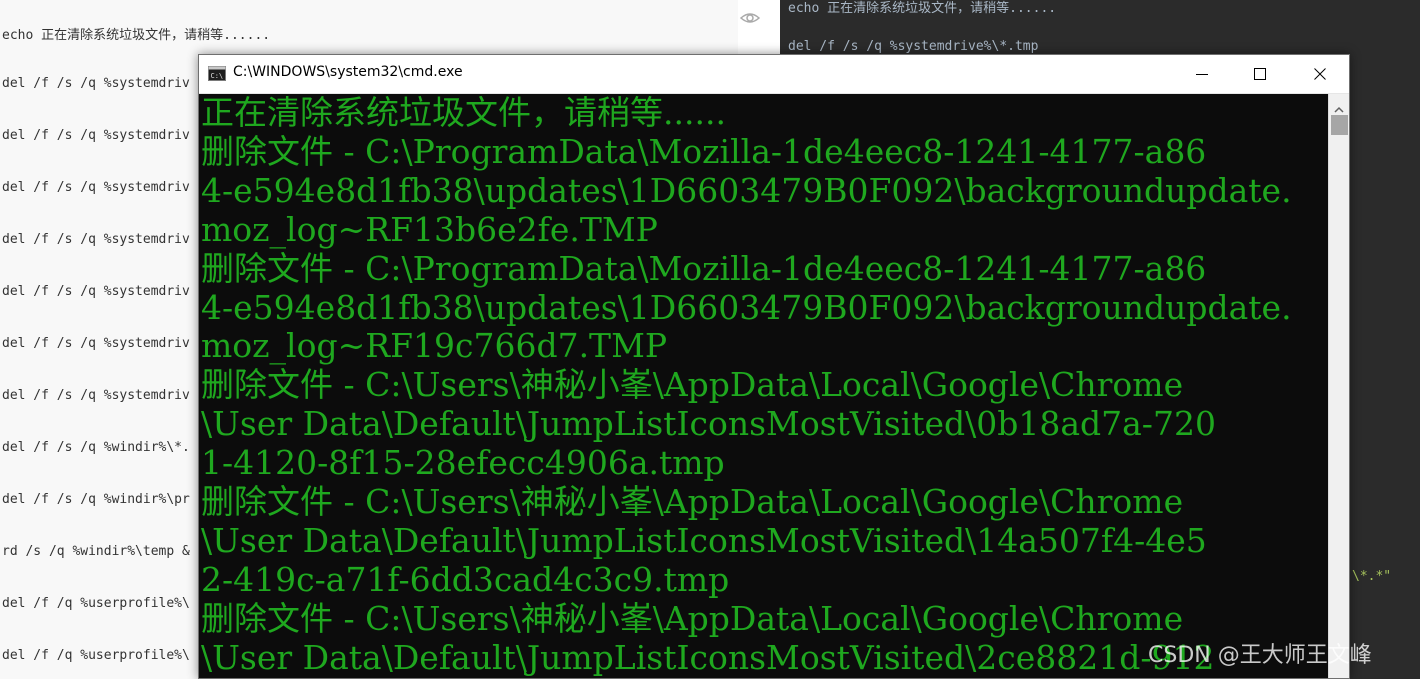 The height and width of the screenshot is (679, 1420). Describe the element at coordinates (1338, 386) in the screenshot. I see `scrollbar` at that location.